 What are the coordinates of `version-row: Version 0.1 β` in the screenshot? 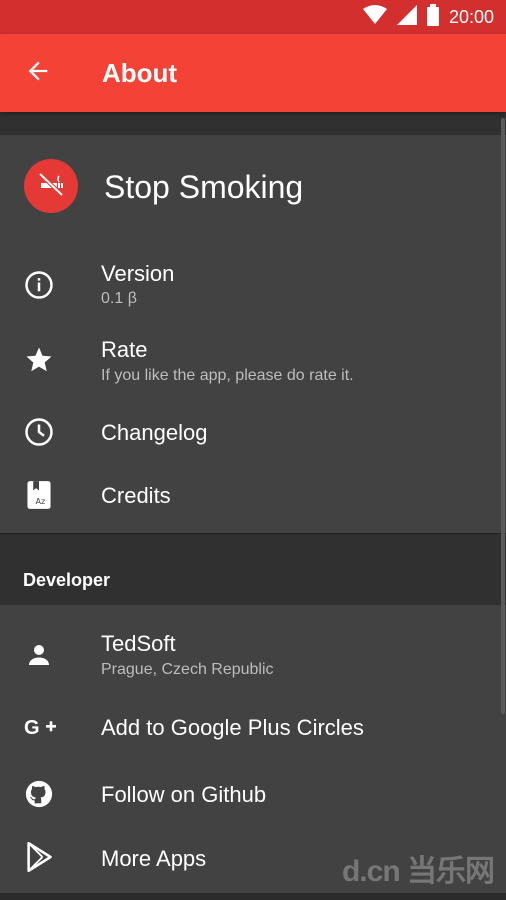 It's located at (253, 283).